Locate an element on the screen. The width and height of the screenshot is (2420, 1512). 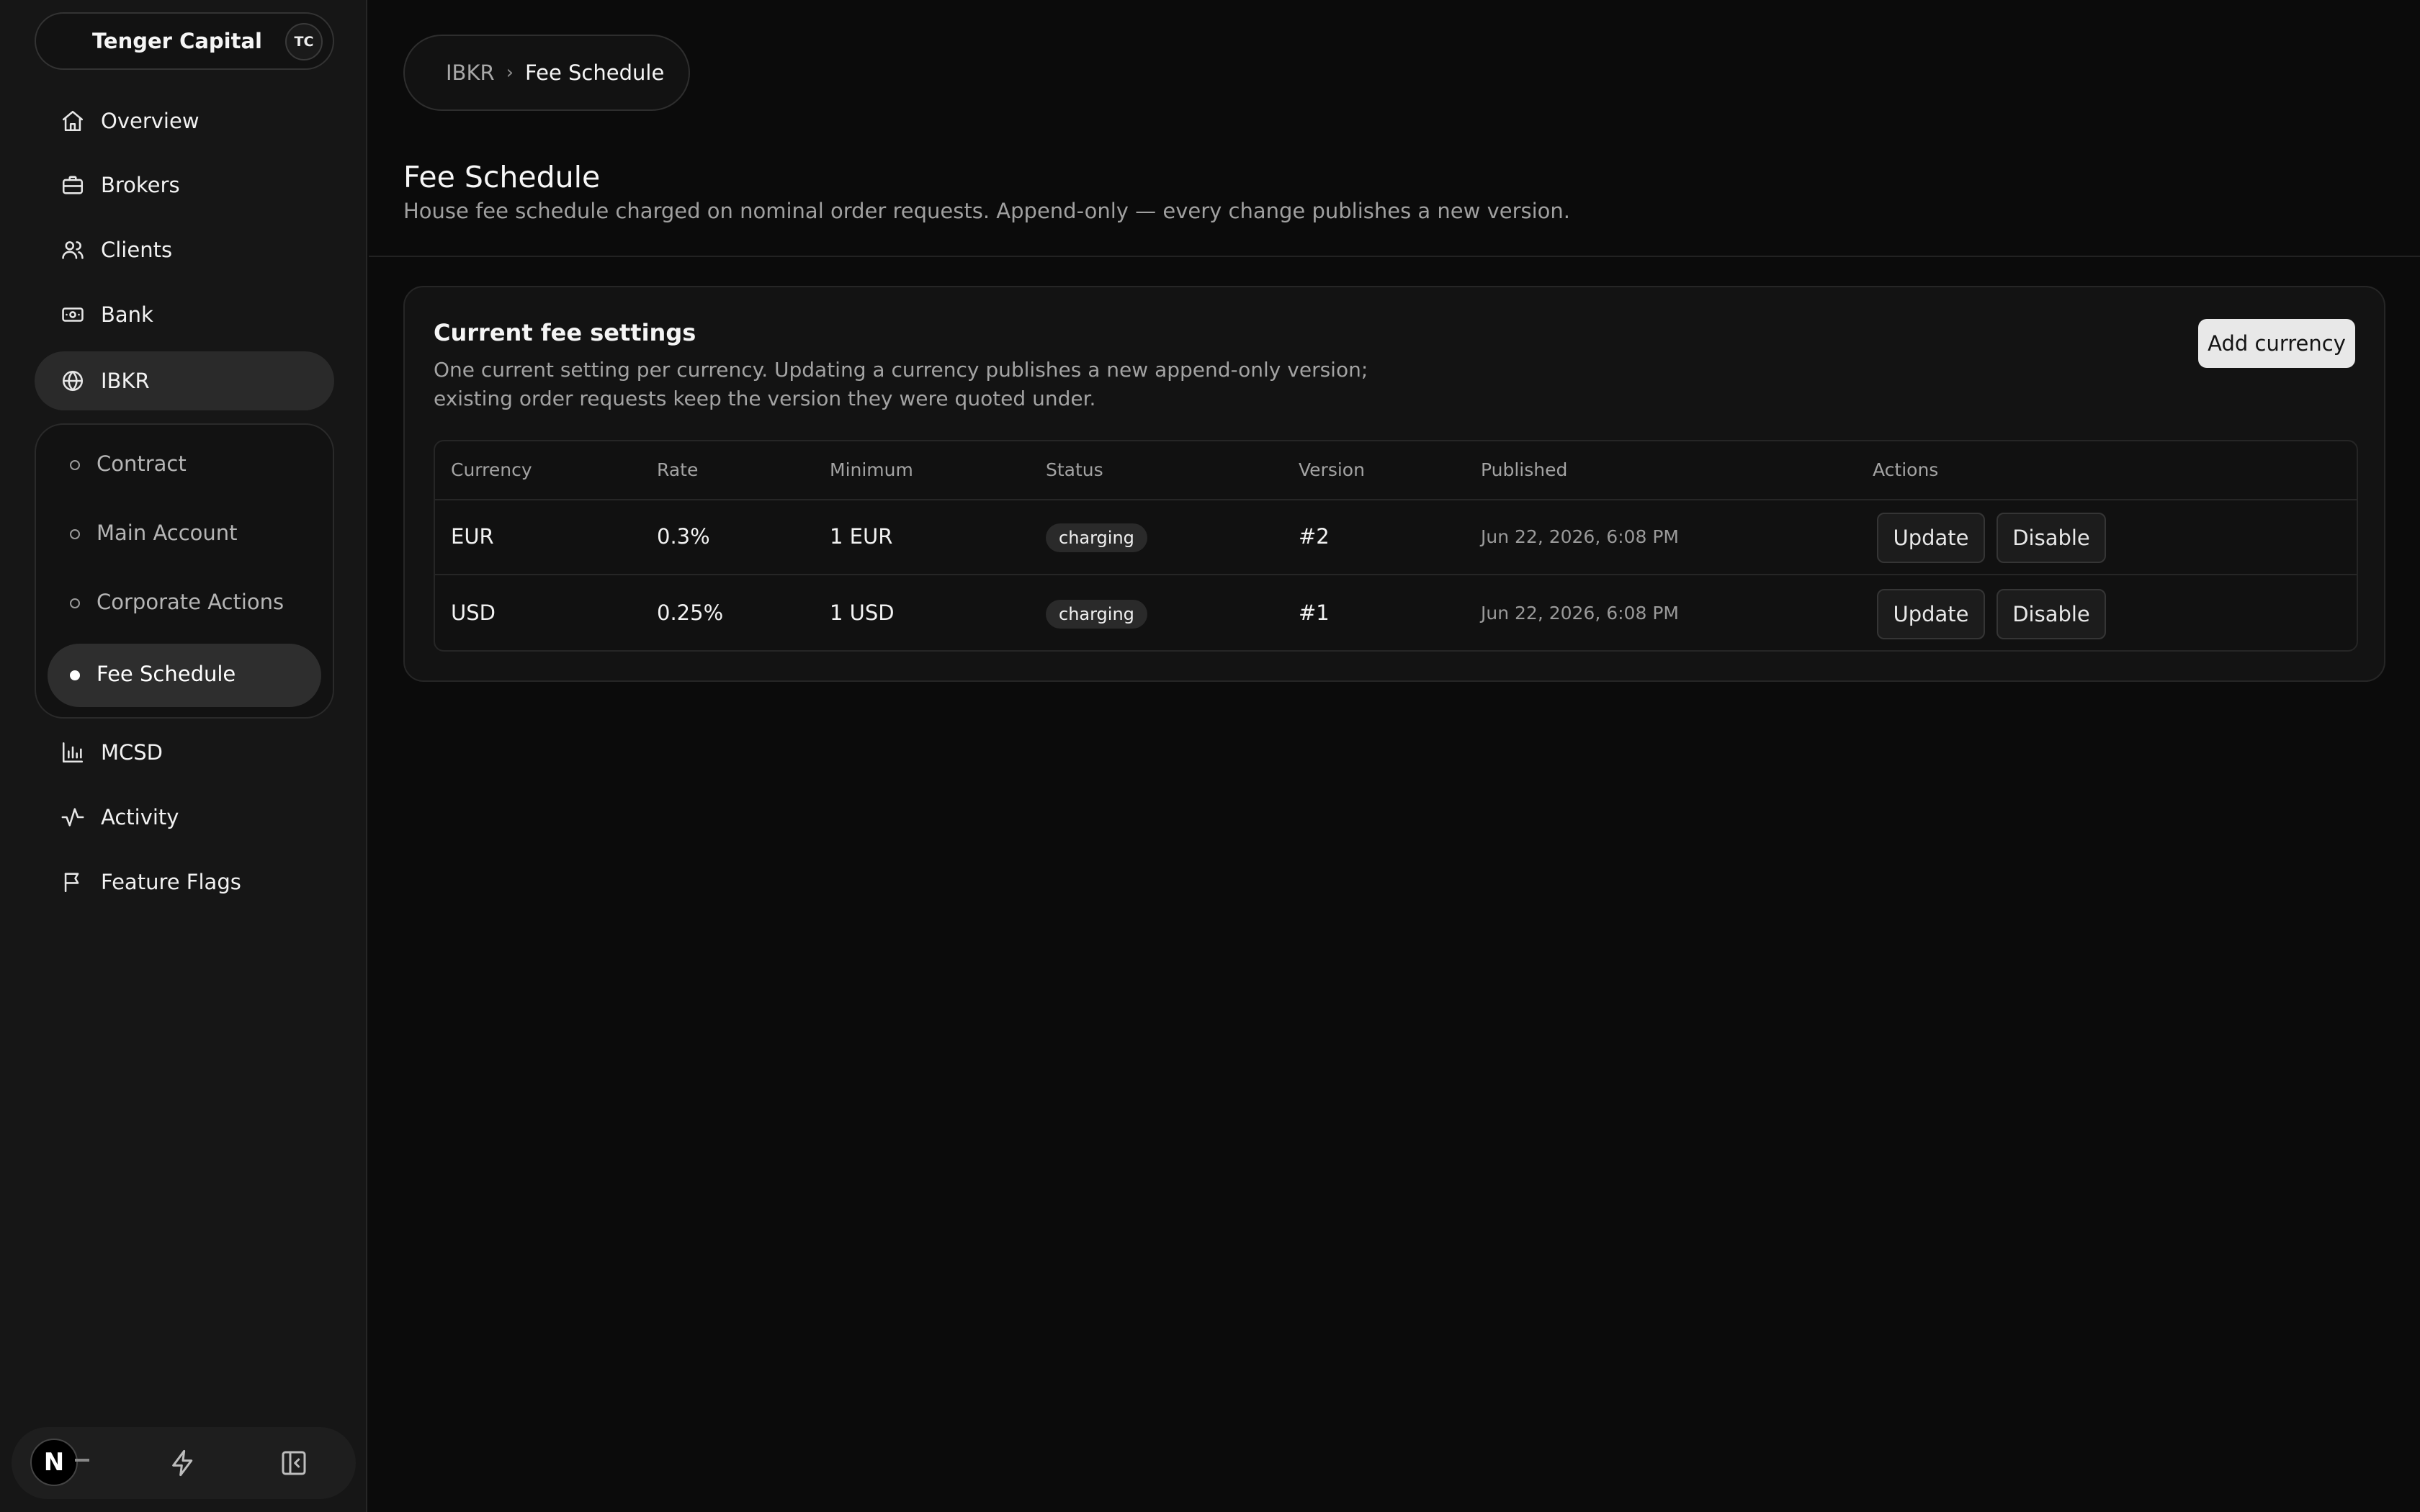
briefcase-icon is located at coordinates (72, 185).